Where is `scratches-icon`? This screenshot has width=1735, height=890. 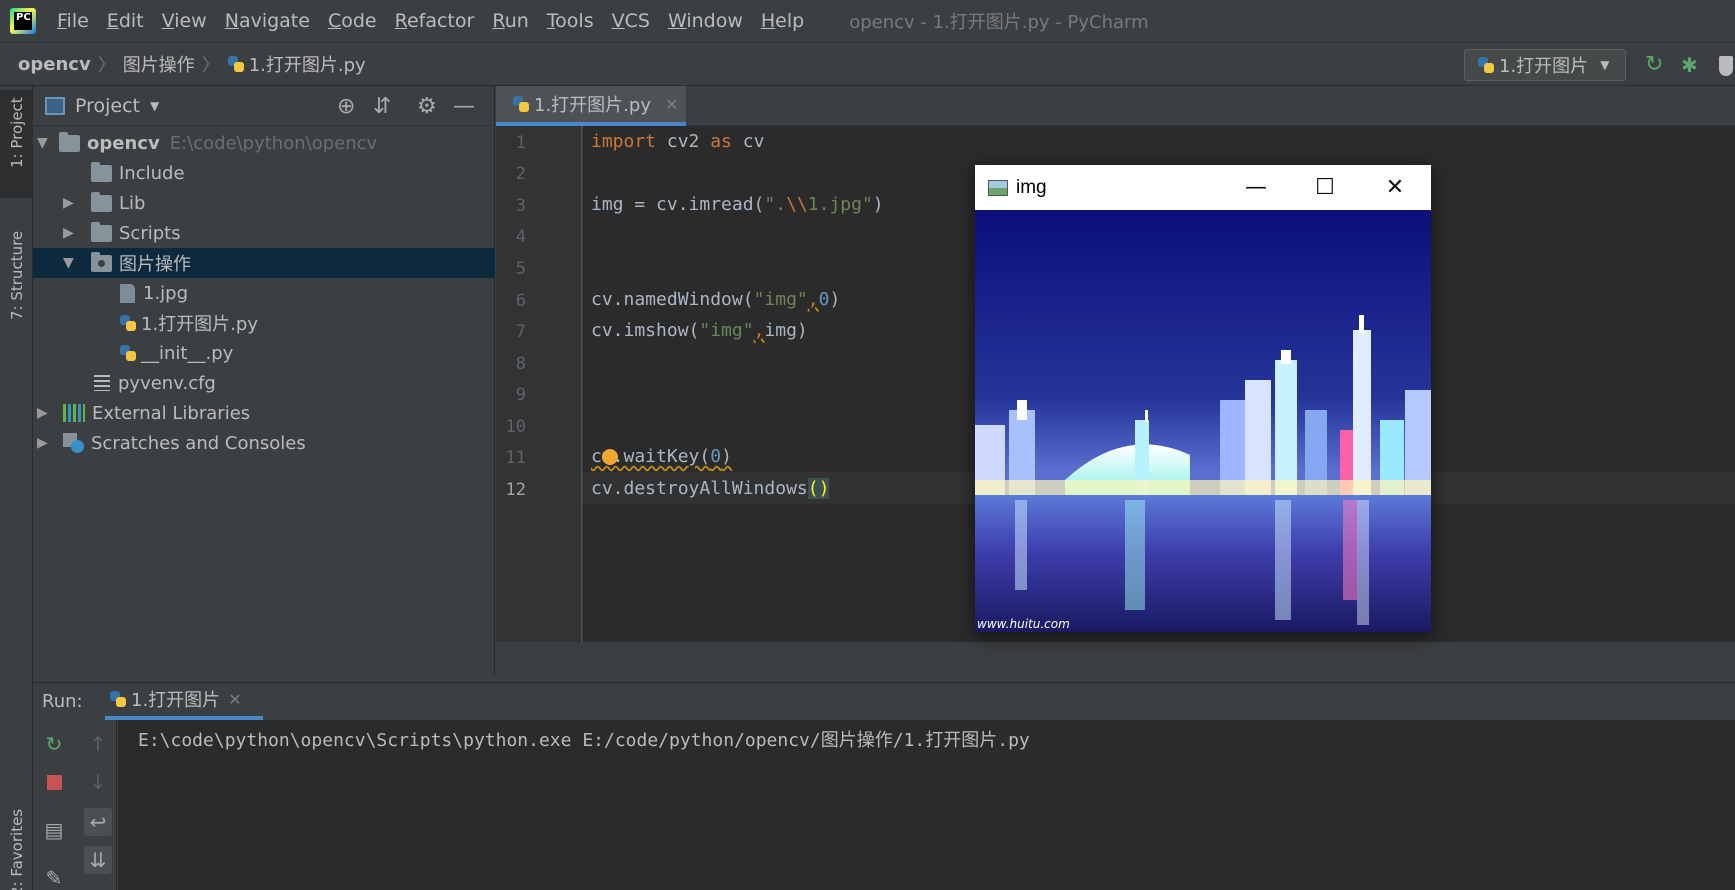
scratches-icon is located at coordinates (73, 443).